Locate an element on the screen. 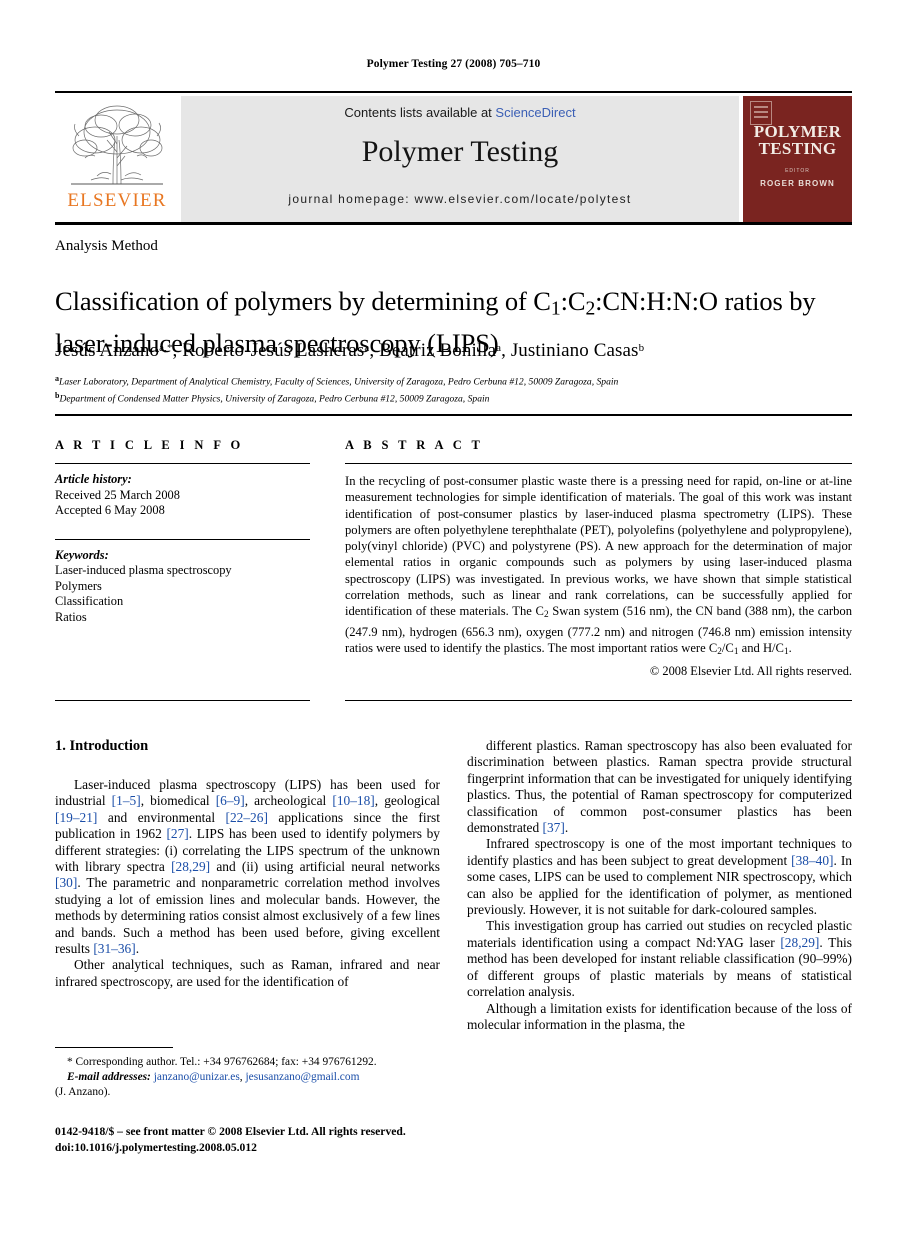 The image size is (907, 1238). article-info-heading: A R T I C L E I N F O is located at coordinates (149, 445).